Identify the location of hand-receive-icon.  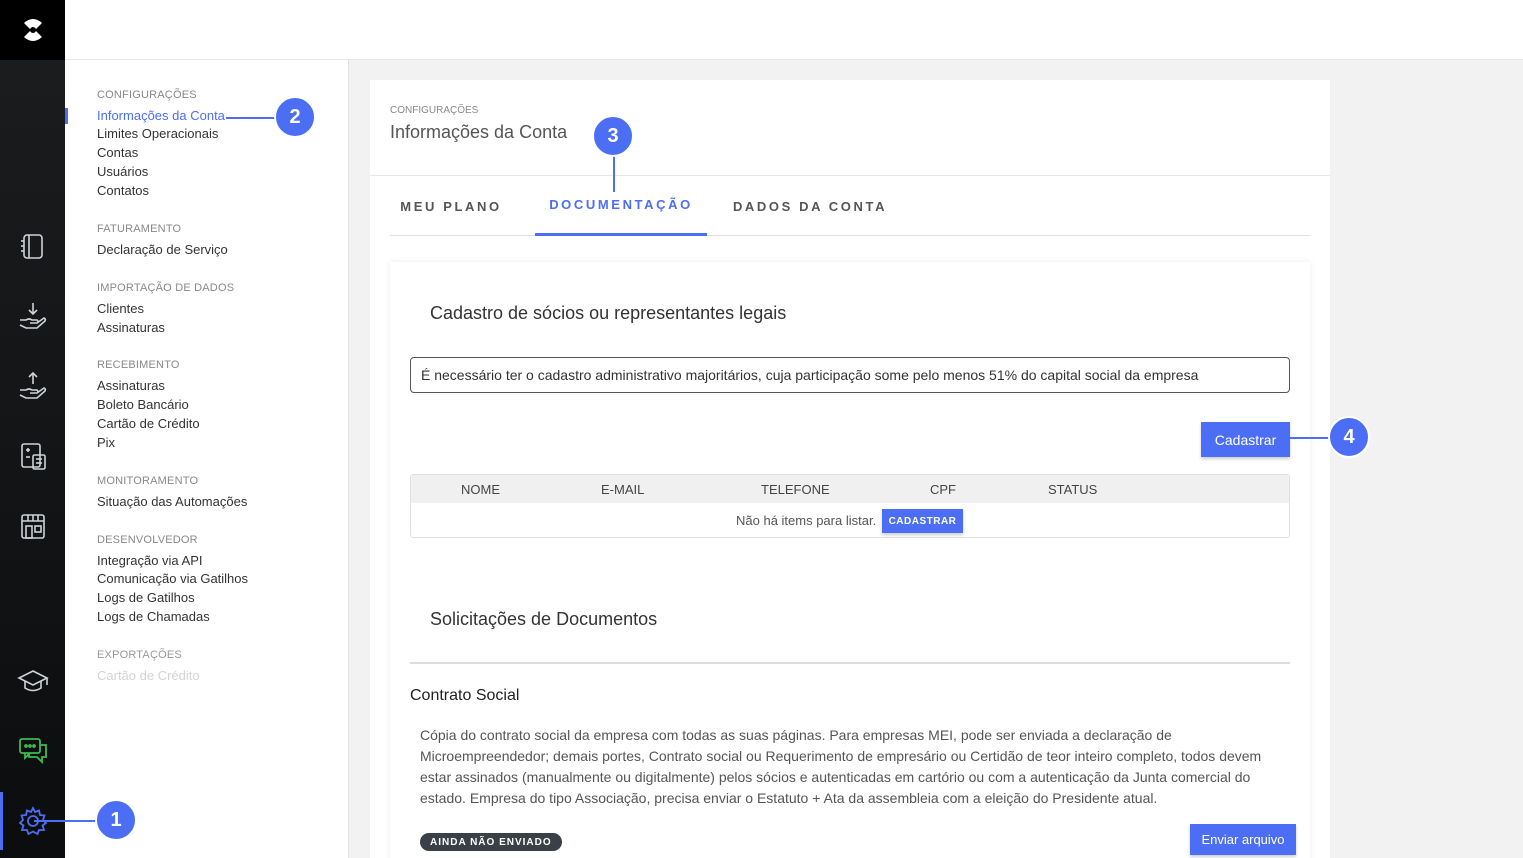
(33, 316).